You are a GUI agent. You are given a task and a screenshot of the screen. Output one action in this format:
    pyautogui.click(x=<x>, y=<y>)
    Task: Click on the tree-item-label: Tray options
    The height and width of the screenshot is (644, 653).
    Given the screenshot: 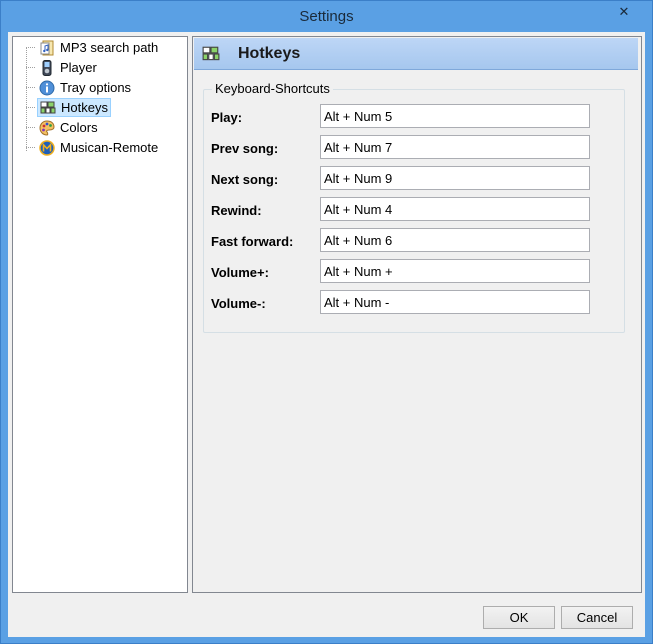 What is the action you would take?
    pyautogui.click(x=96, y=87)
    